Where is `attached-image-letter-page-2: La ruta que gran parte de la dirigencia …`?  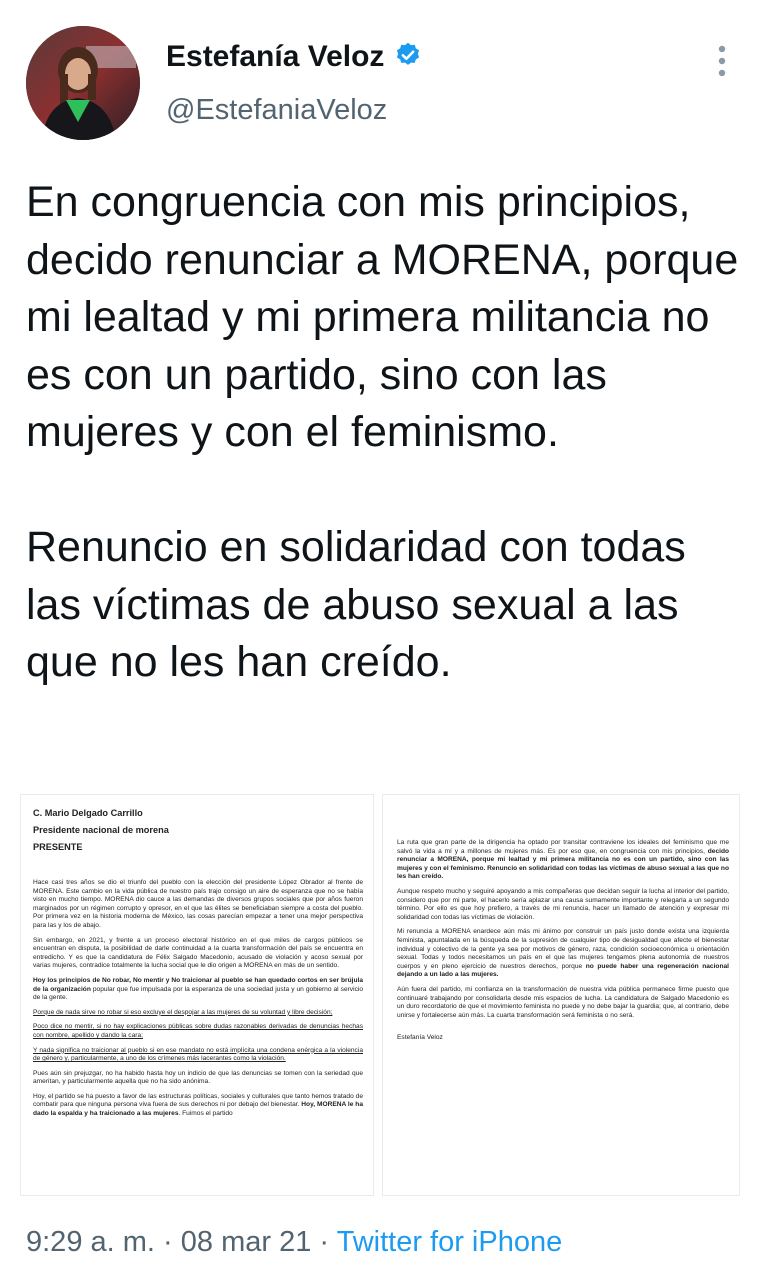 attached-image-letter-page-2: La ruta que gran parte de la dirigencia … is located at coordinates (561, 995).